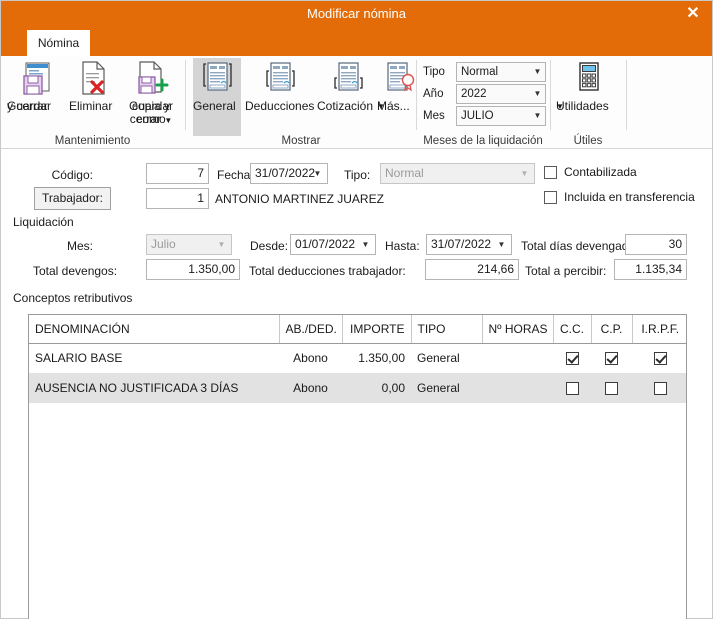  Describe the element at coordinates (457, 173) in the screenshot. I see `tipo-combo: Normal ▼` at that location.